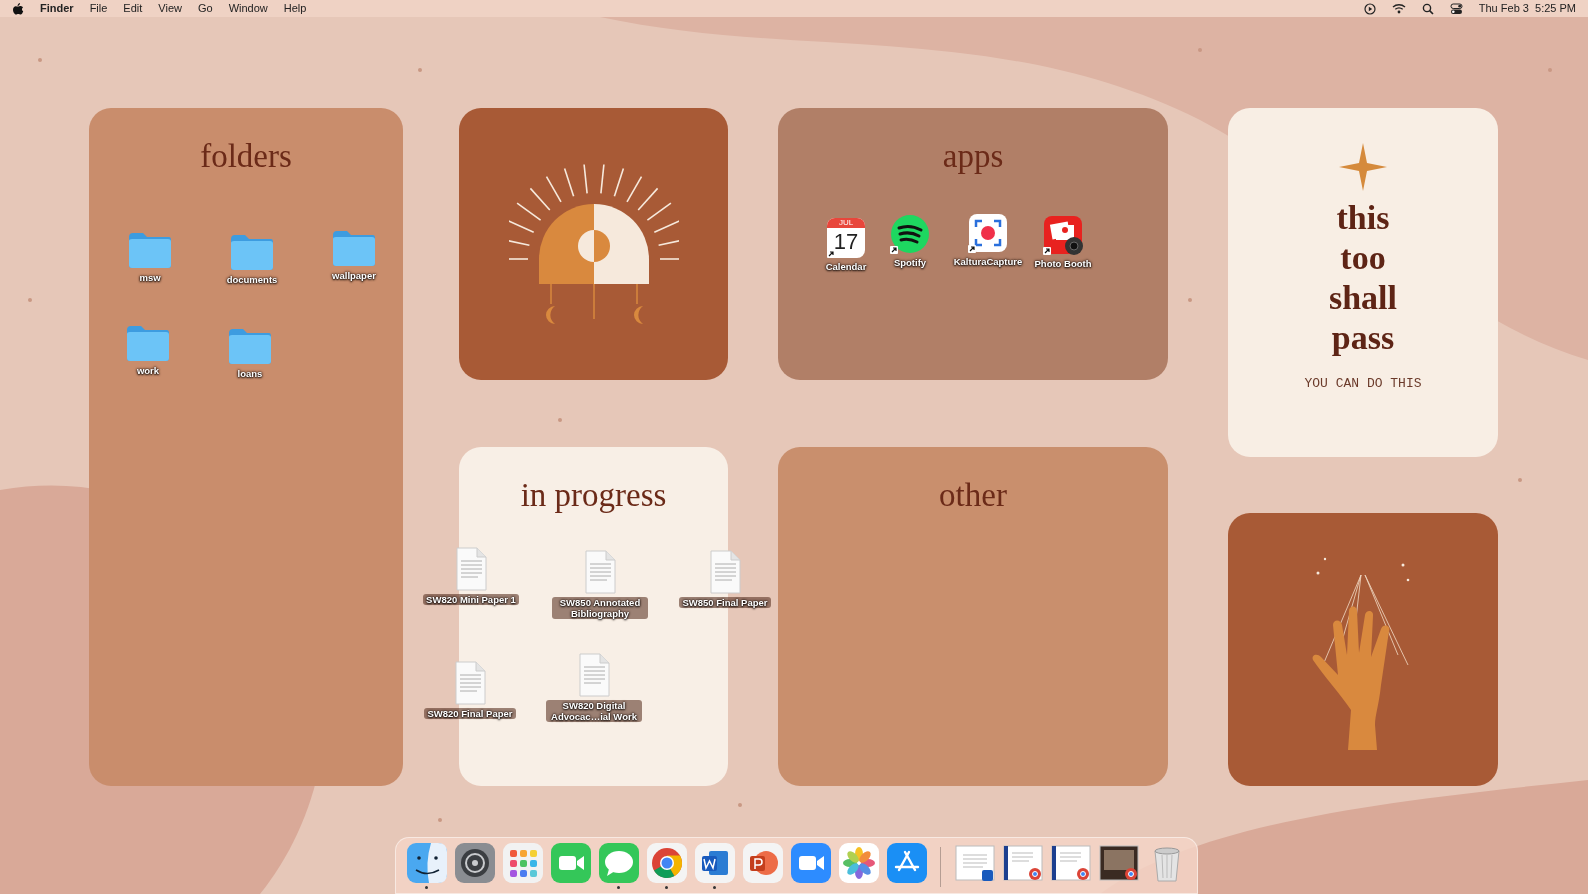 The height and width of the screenshot is (894, 1588). I want to click on icon-label: SW820 Digital Advocac…ial Work, so click(594, 711).